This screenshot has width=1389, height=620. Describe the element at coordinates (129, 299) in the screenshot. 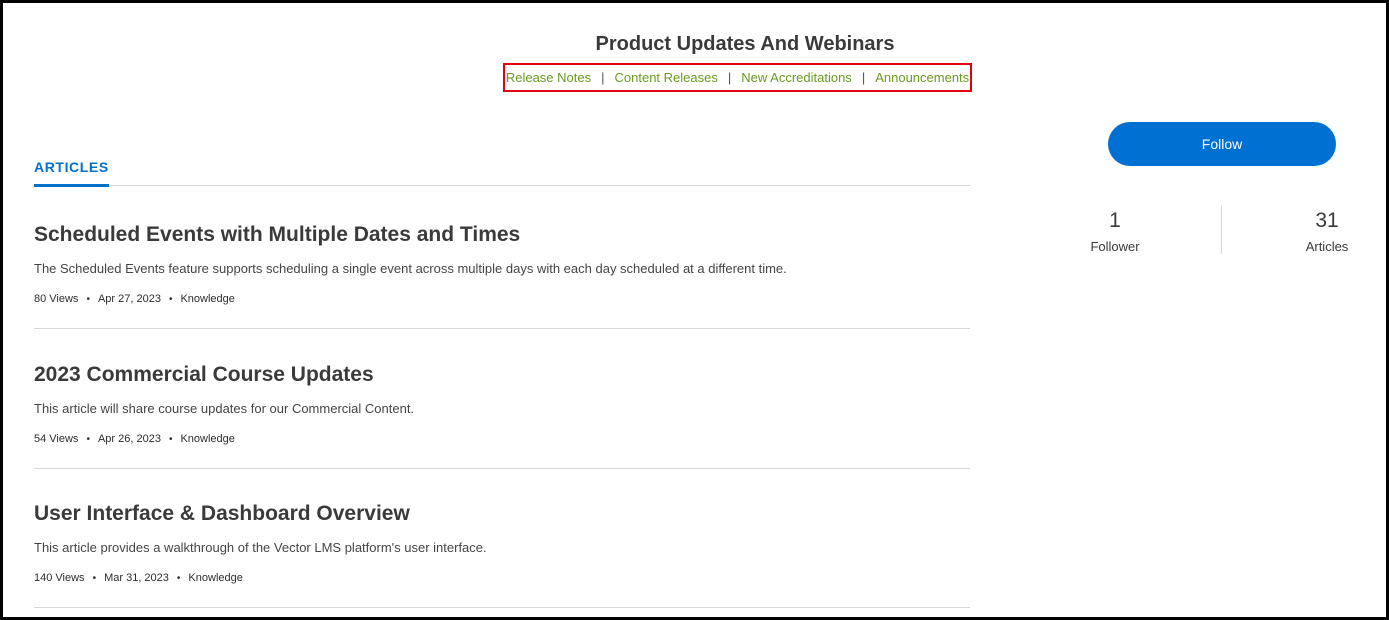

I see `article-date: Apr 27, 2023` at that location.